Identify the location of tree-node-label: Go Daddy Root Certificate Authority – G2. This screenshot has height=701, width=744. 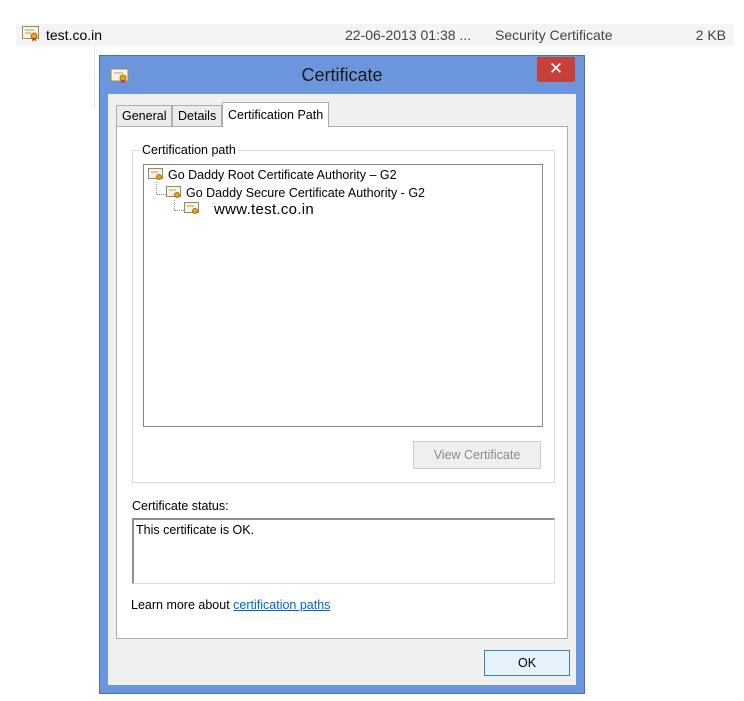
(282, 175).